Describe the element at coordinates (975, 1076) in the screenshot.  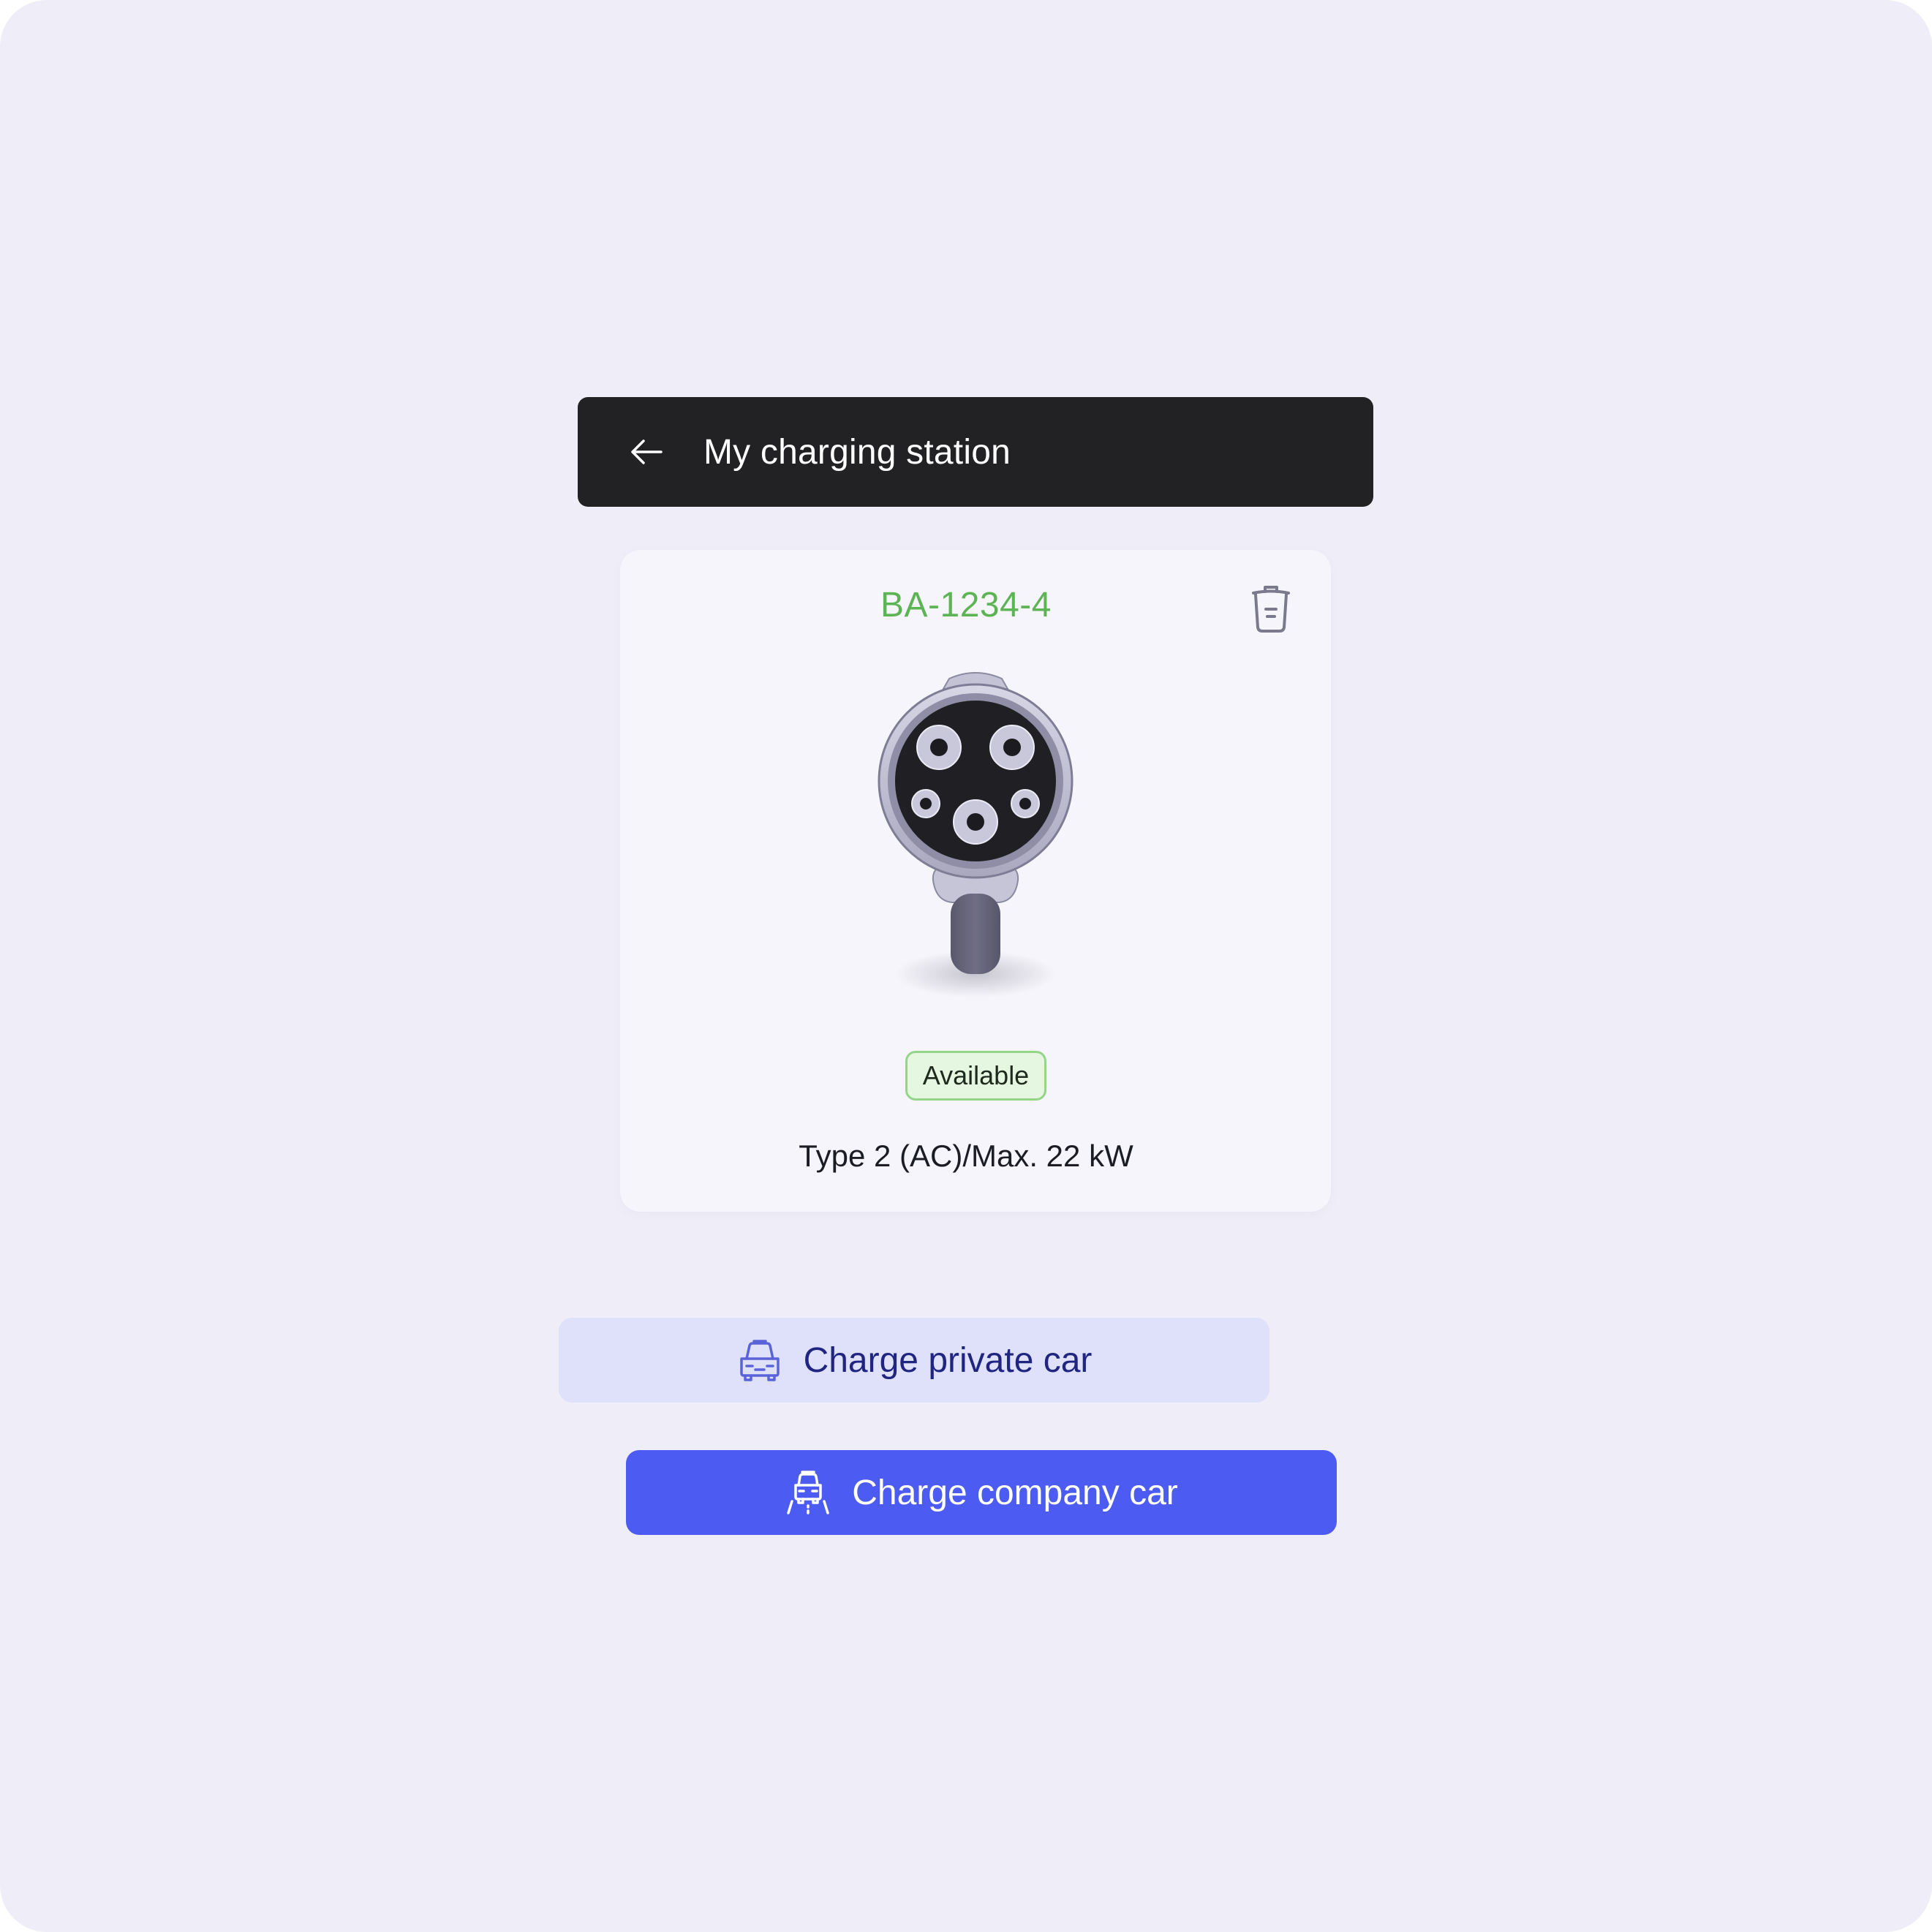
I see `status-badge: Available` at that location.